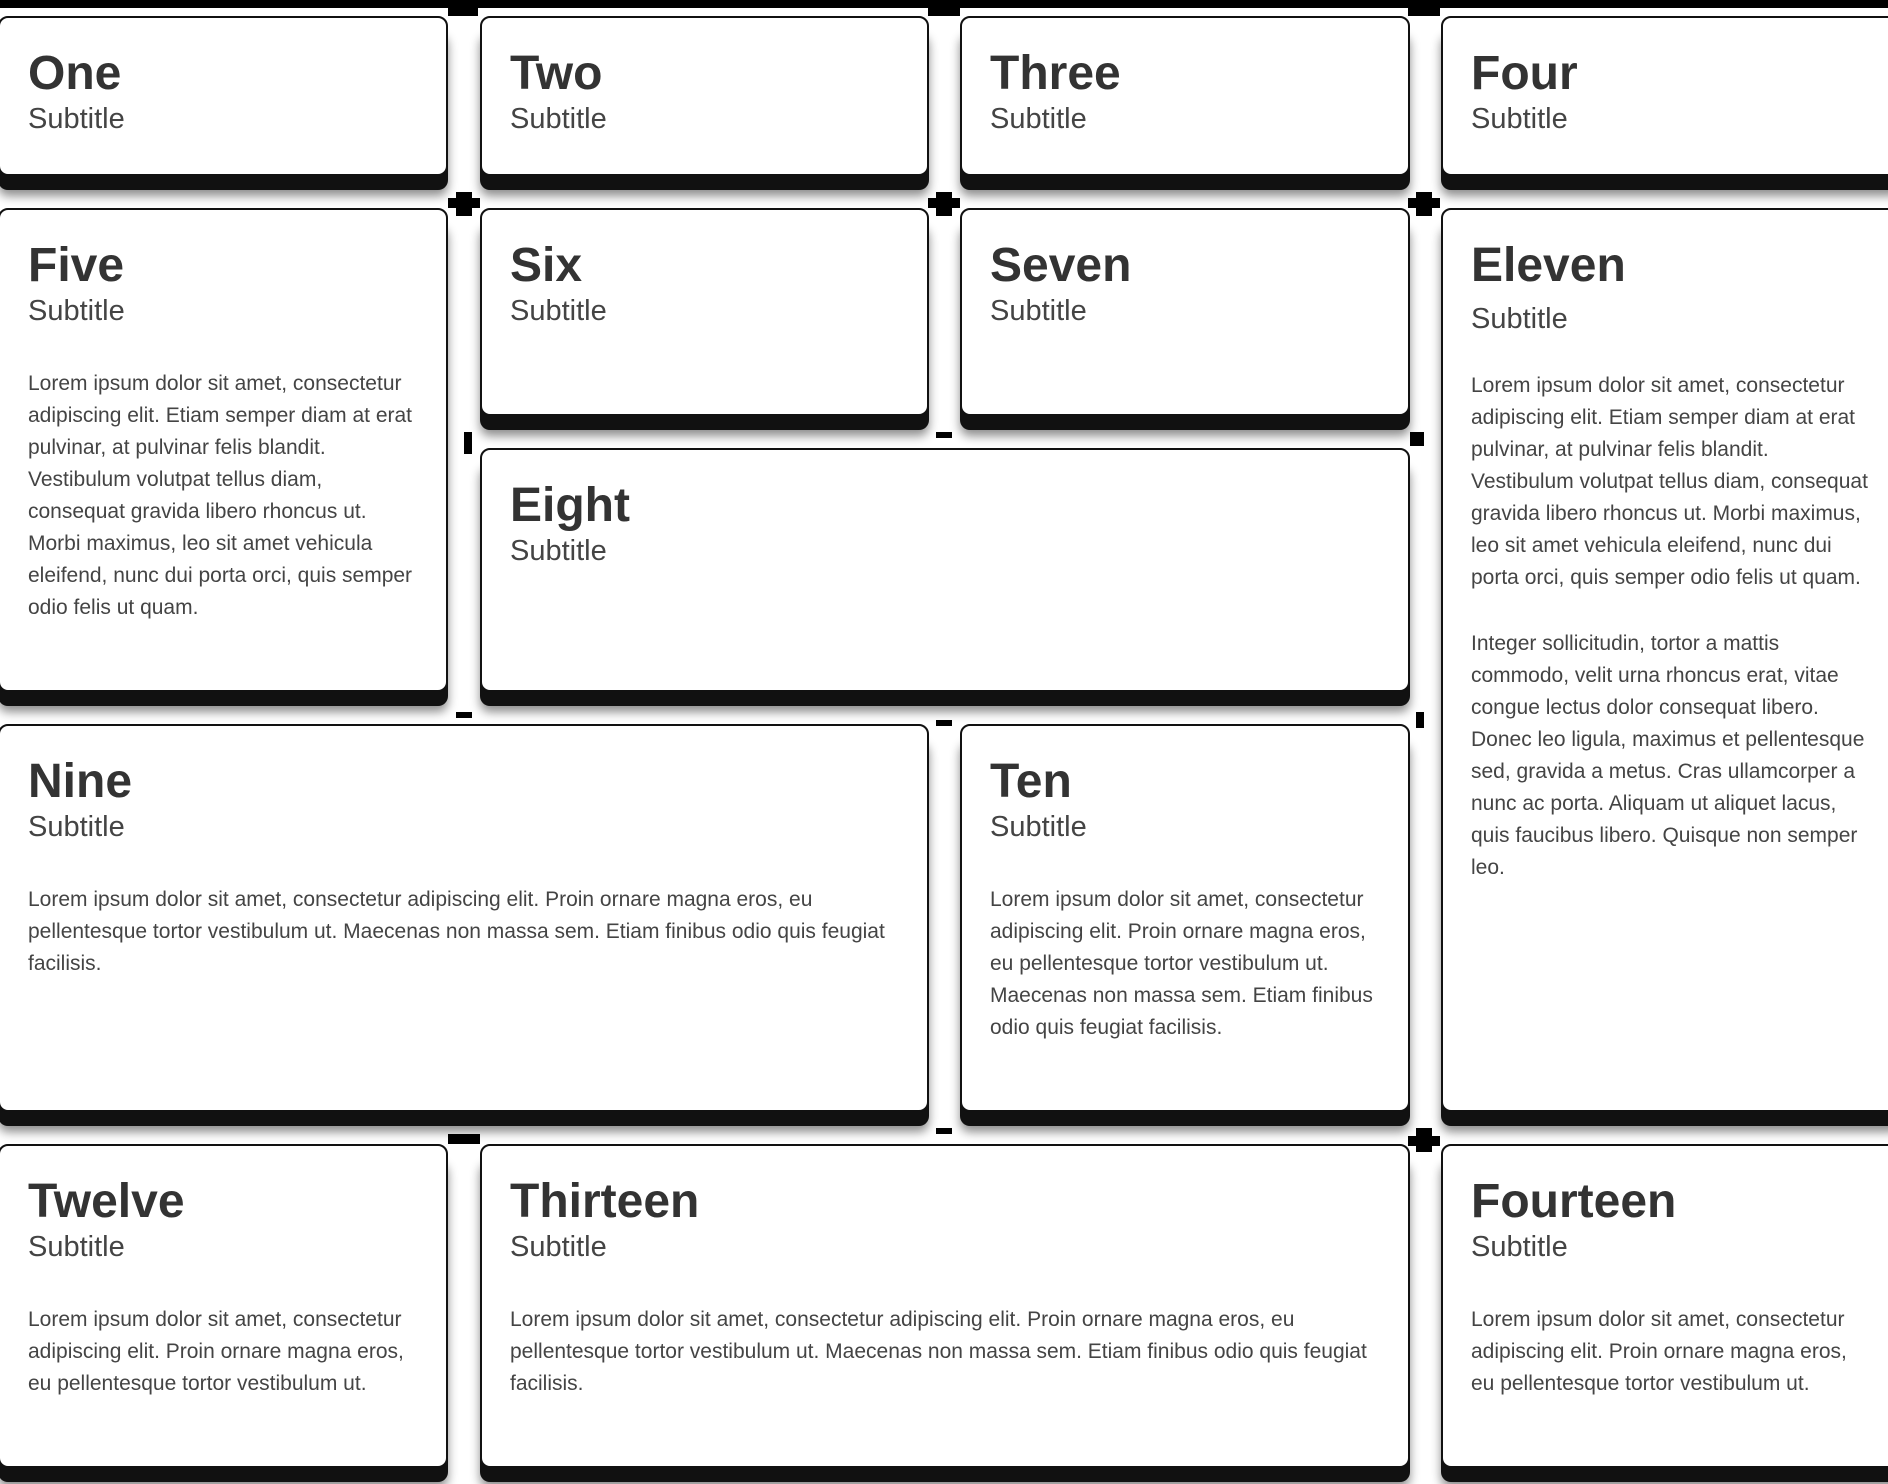  I want to click on top-border, so click(944, 4).